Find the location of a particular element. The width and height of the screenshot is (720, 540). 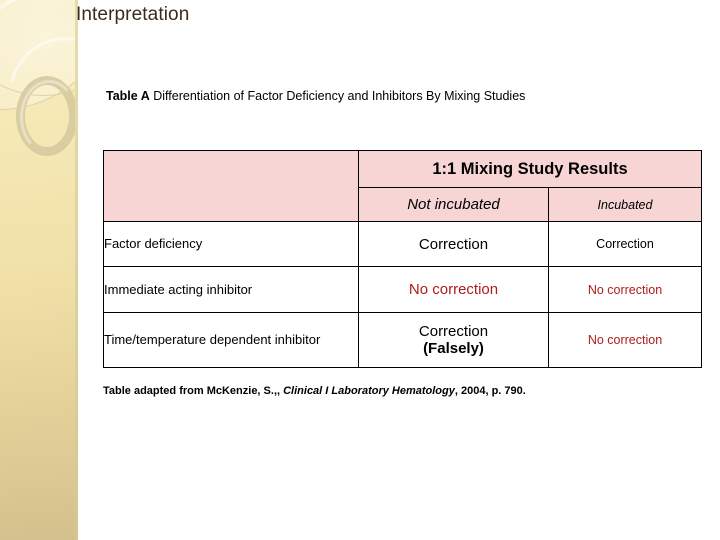

cell-value-qualifier: (Falsely) is located at coordinates (453, 348).